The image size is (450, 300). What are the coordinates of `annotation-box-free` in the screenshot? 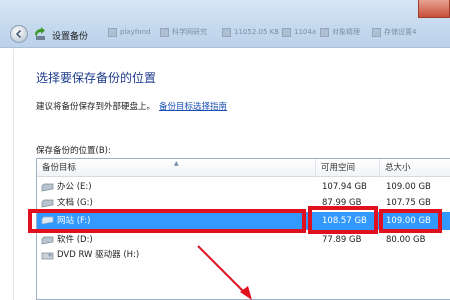 It's located at (343, 220).